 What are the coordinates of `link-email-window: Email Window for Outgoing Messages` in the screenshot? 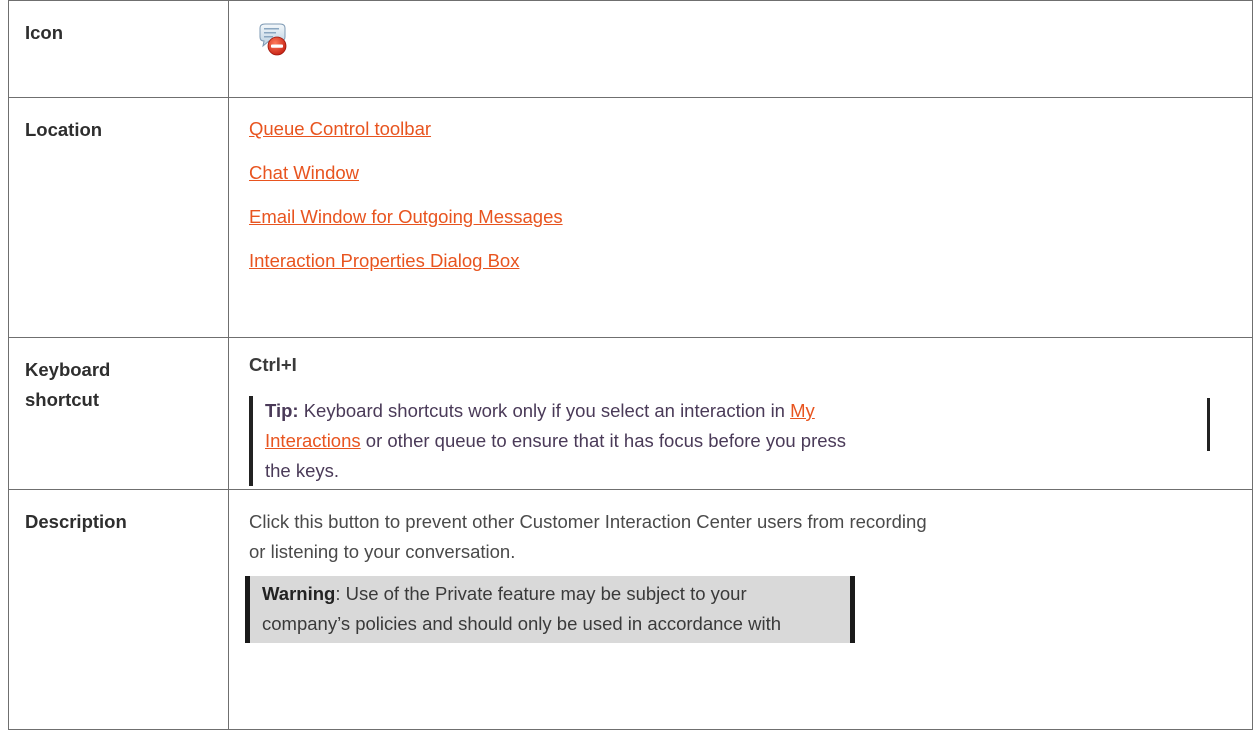 It's located at (742, 217).